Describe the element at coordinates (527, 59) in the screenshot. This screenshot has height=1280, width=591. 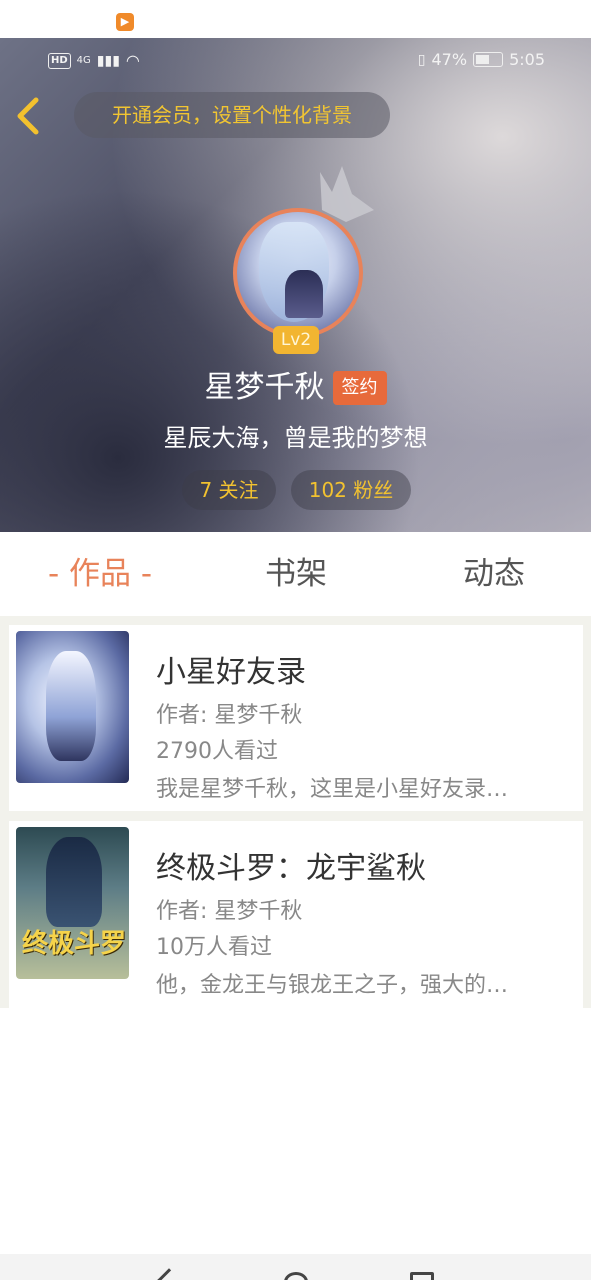
I see `clock: 5:05` at that location.